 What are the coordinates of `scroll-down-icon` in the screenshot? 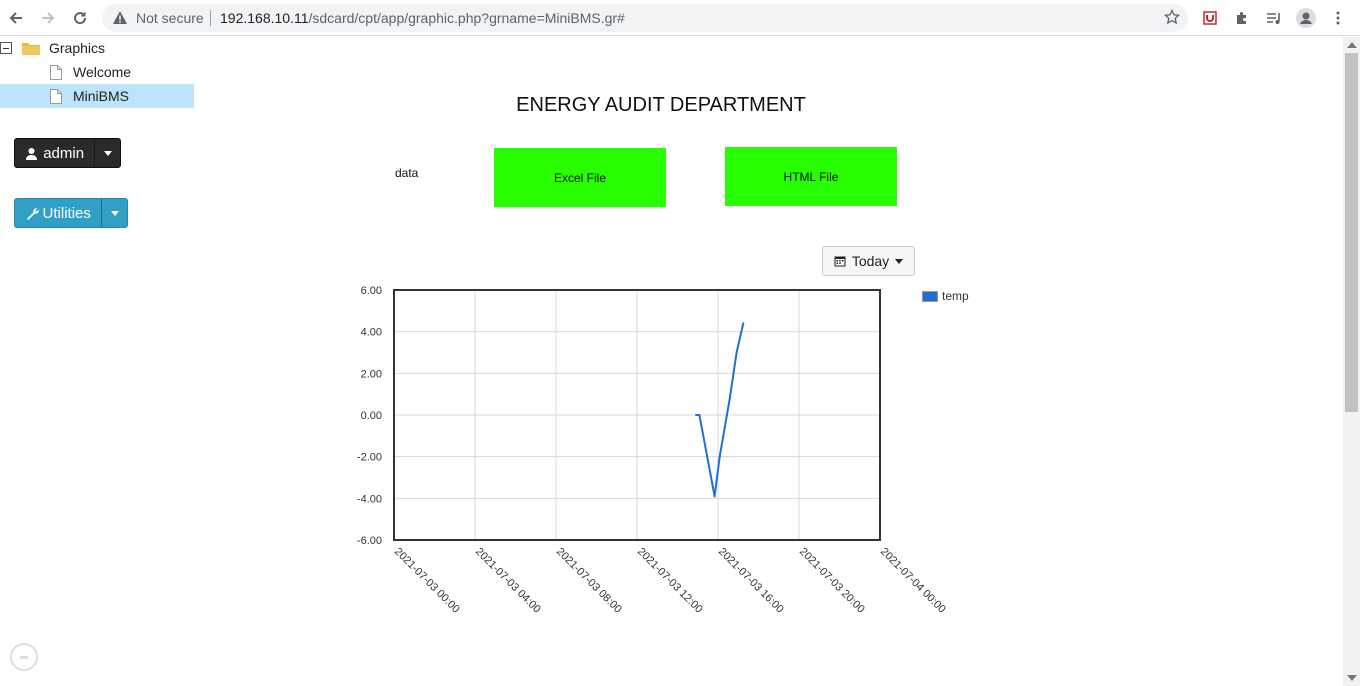 It's located at (1352, 678).